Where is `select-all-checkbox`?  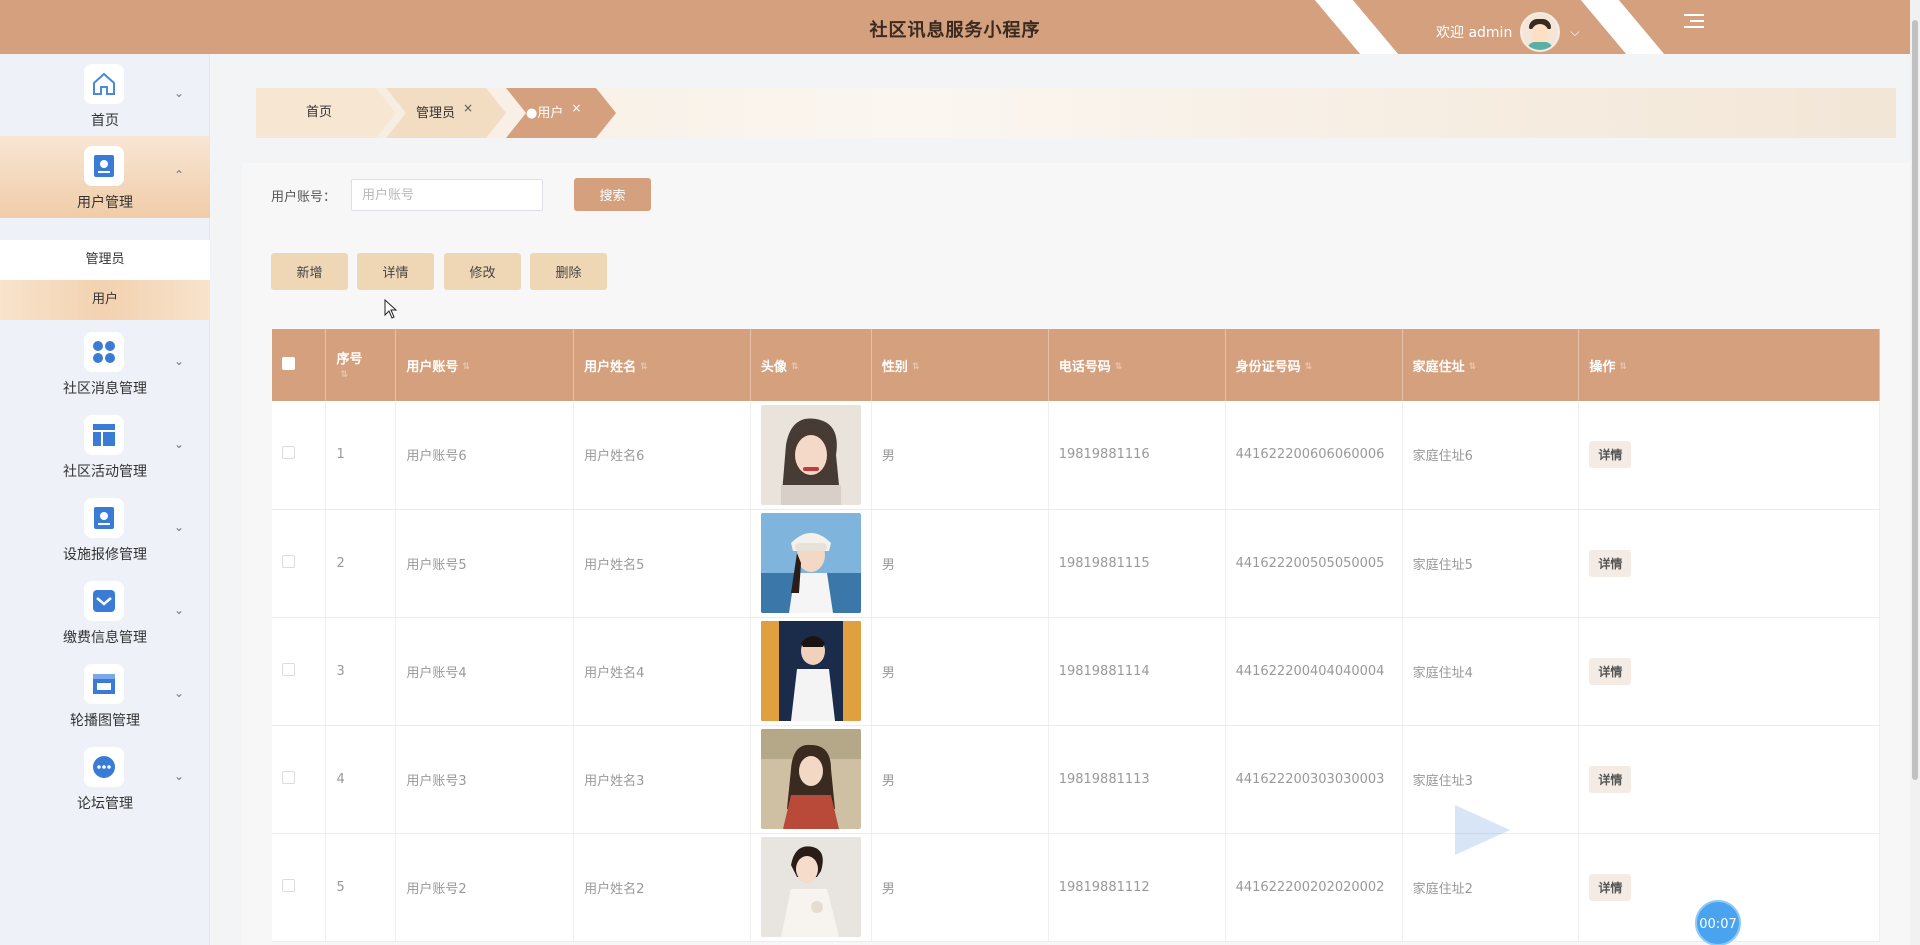
select-all-checkbox is located at coordinates (299, 365).